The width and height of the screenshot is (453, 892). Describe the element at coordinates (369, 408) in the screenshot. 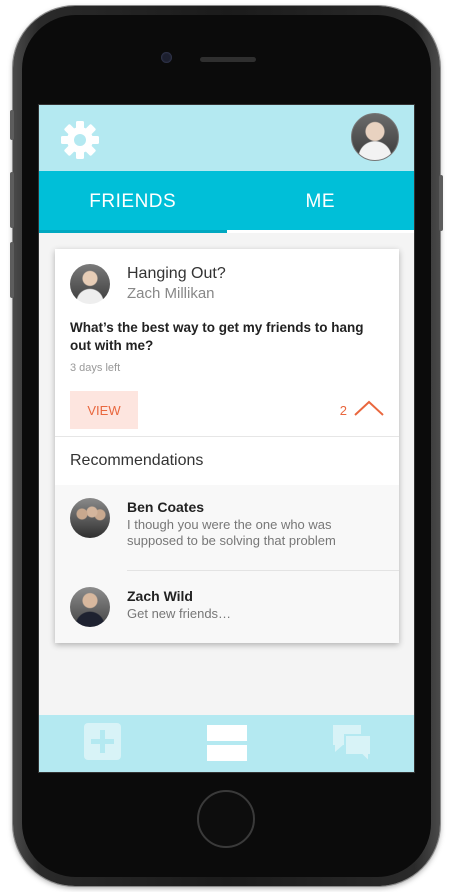

I see `chevron-up-icon` at that location.